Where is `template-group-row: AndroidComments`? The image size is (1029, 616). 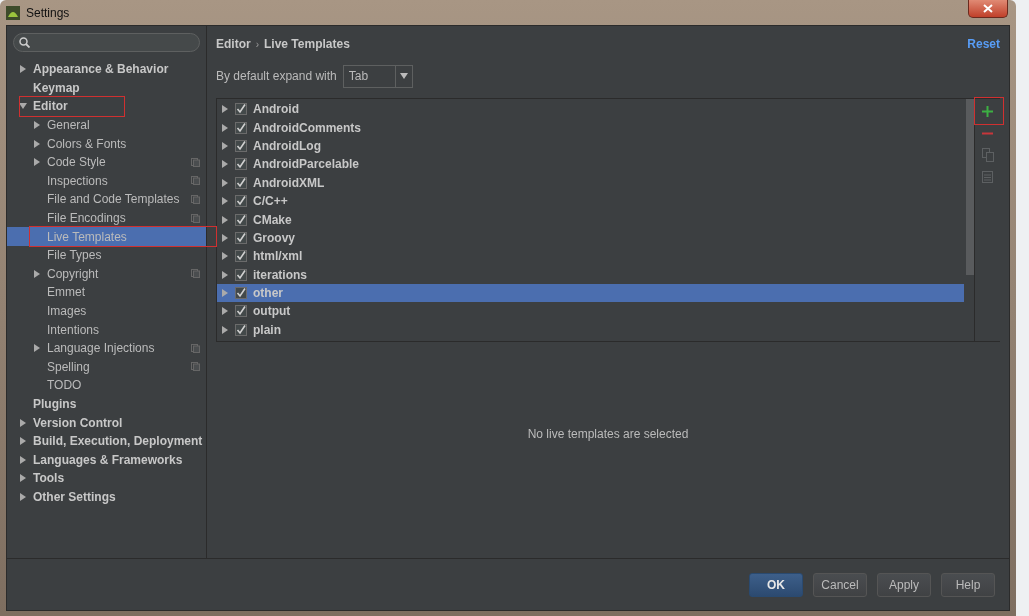 template-group-row: AndroidComments is located at coordinates (590, 127).